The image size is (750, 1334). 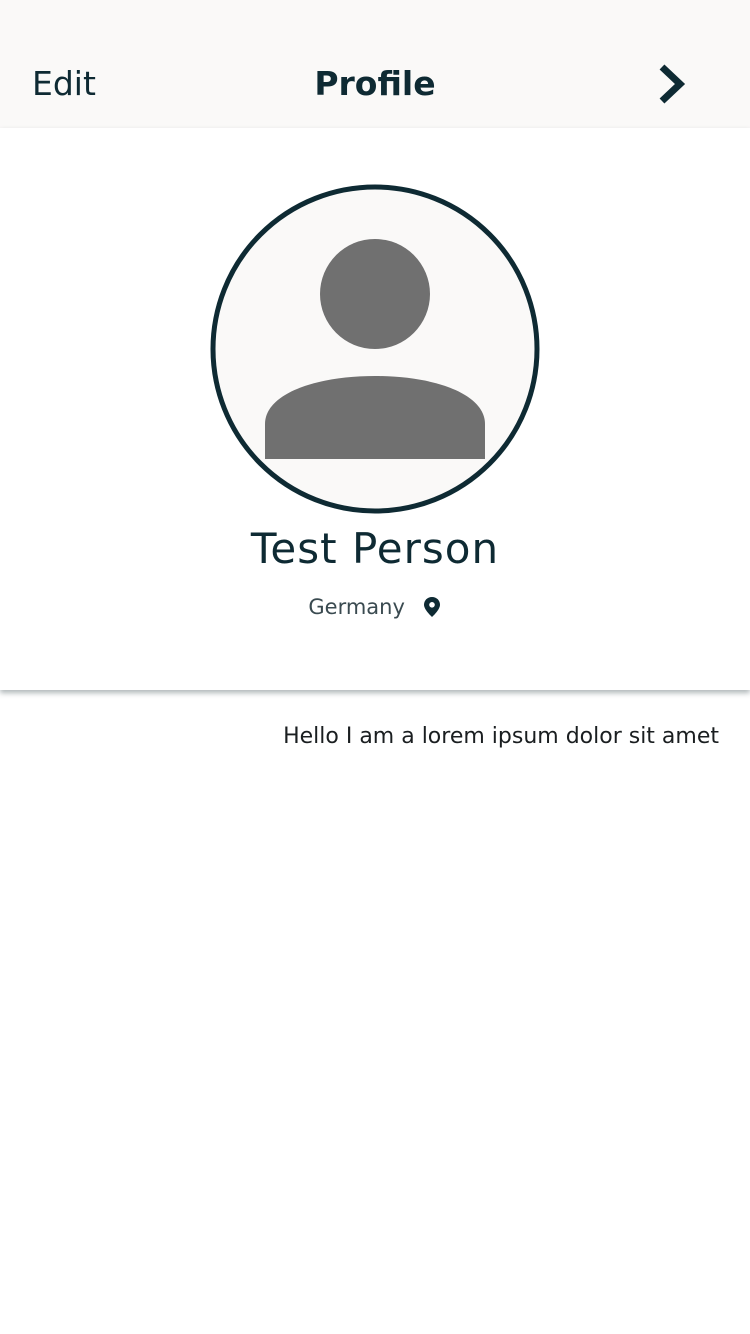 I want to click on profile-name: Test Person, so click(x=375, y=548).